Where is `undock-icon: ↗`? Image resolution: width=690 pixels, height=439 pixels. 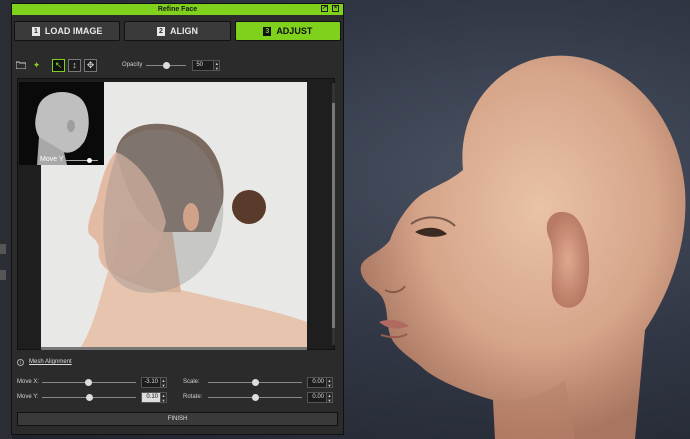 undock-icon: ↗ is located at coordinates (324, 8).